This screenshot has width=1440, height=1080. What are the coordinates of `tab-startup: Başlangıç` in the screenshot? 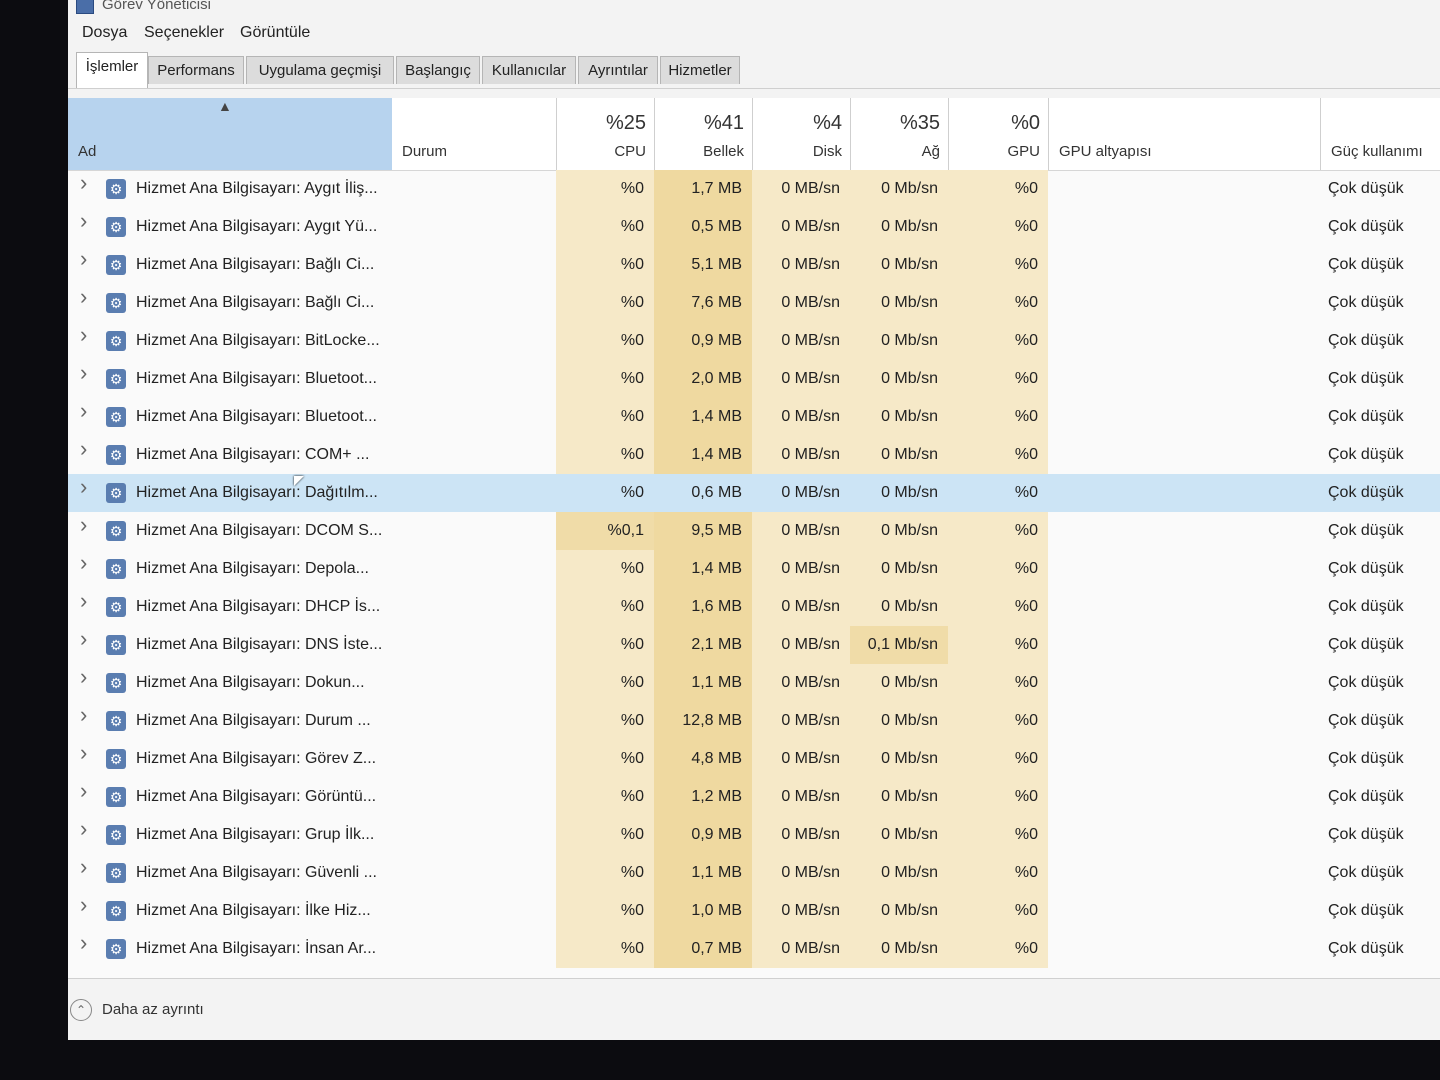 It's located at (438, 70).